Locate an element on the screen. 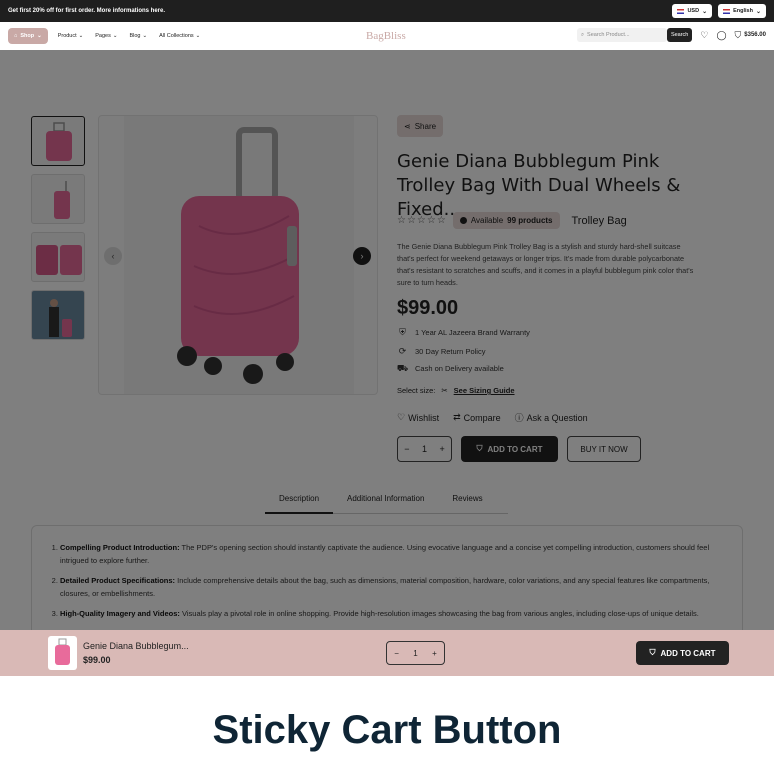 The width and height of the screenshot is (774, 784). rating-stars-icon: ☆☆☆☆☆ is located at coordinates (422, 220).